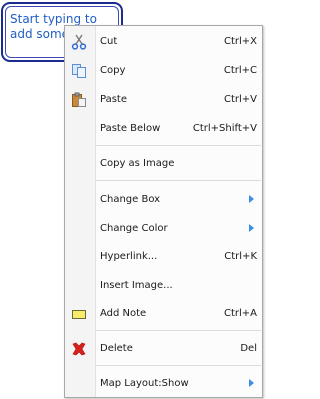  What do you see at coordinates (130, 128) in the screenshot?
I see `menu-item-label: Paste Below` at bounding box center [130, 128].